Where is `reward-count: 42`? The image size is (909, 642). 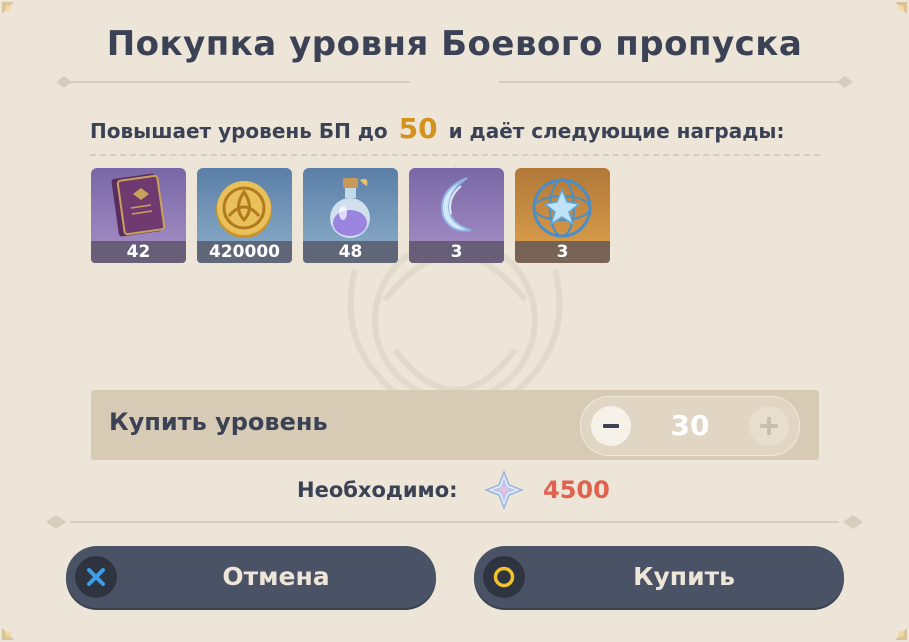 reward-count: 42 is located at coordinates (138, 252).